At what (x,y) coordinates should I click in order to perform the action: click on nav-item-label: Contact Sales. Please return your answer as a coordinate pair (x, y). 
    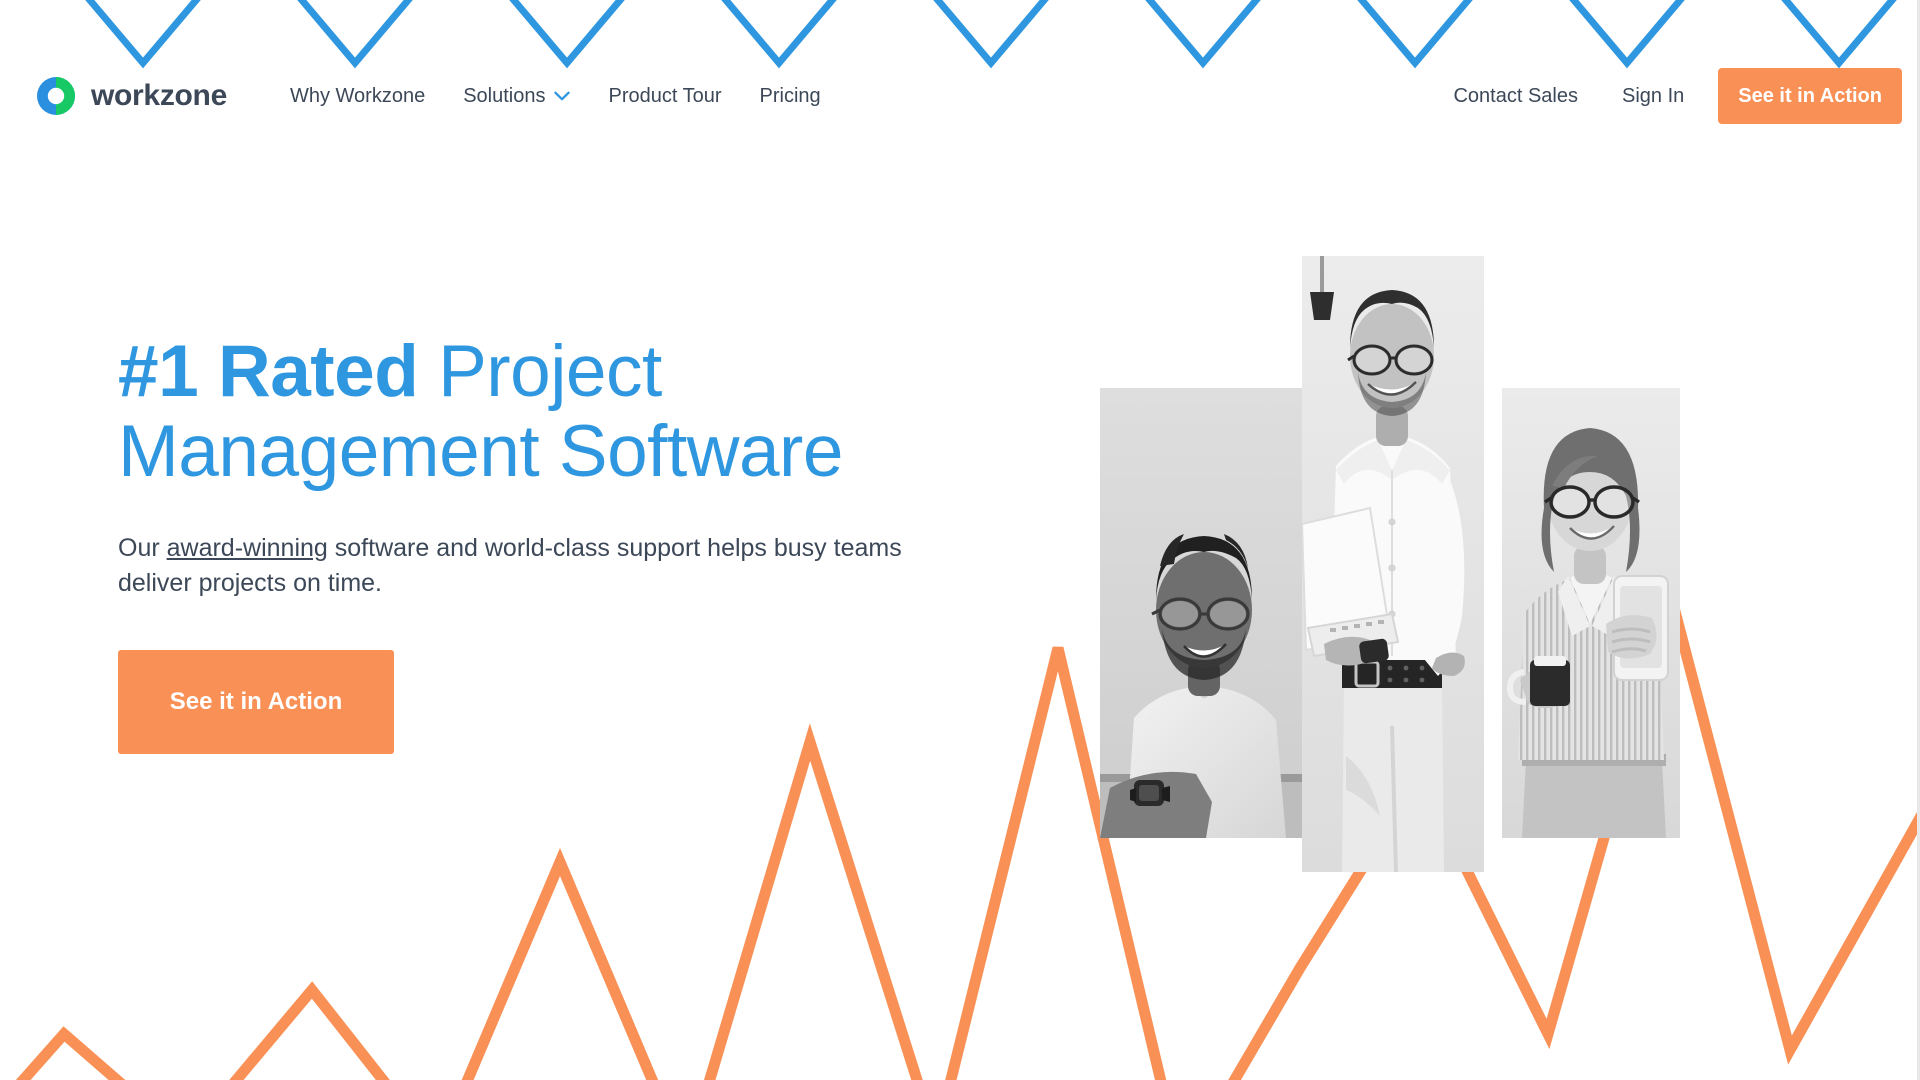
    Looking at the image, I should click on (1515, 96).